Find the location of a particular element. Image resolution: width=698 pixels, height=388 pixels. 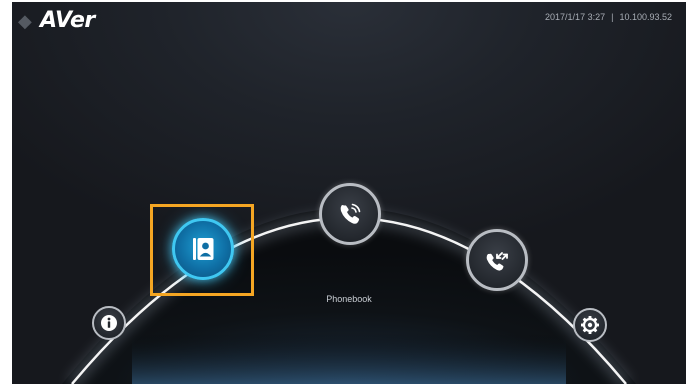

datetime: 2017/1/17 3:27 is located at coordinates (575, 17).